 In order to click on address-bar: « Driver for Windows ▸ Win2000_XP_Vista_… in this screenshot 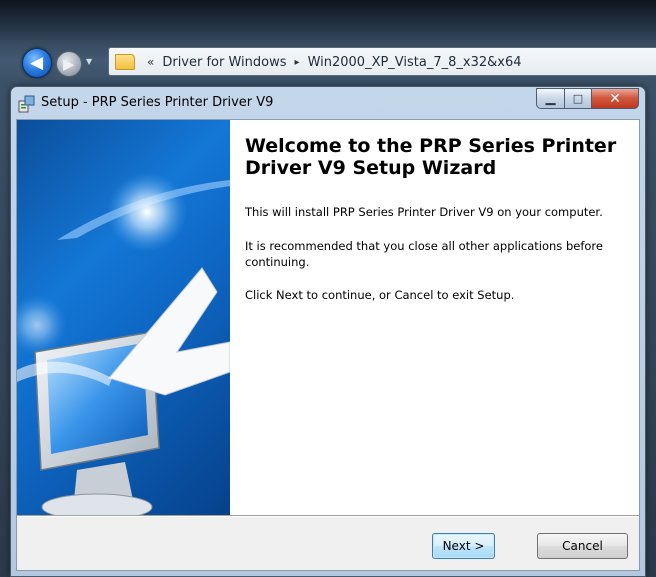, I will do `click(382, 61)`.